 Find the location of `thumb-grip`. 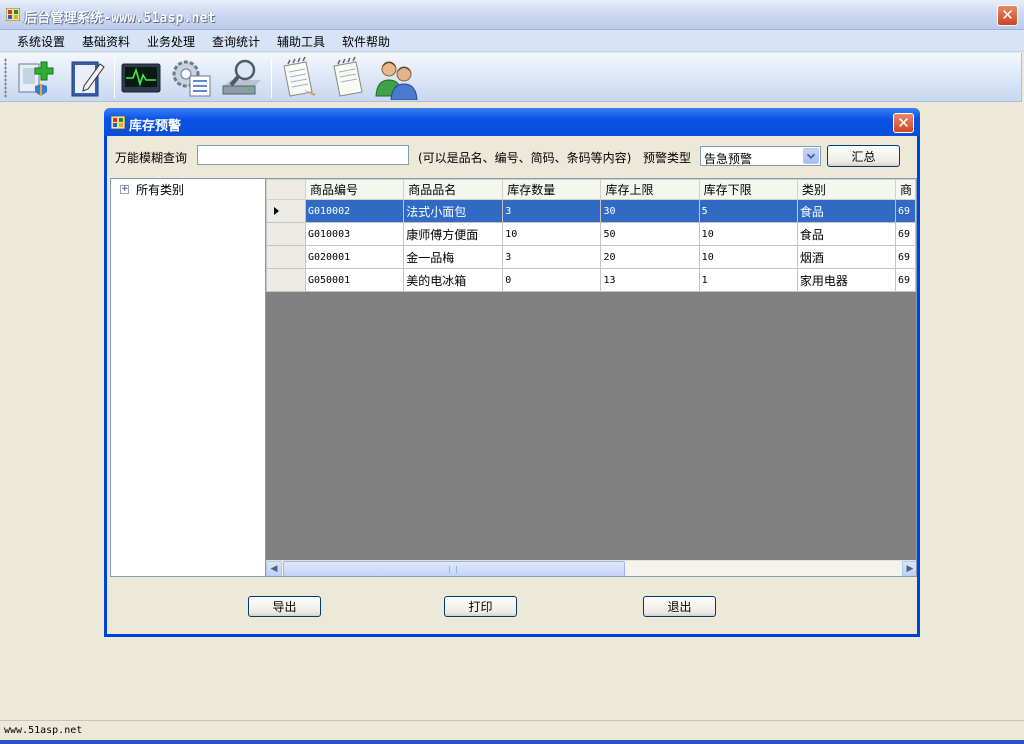

thumb-grip is located at coordinates (453, 569).